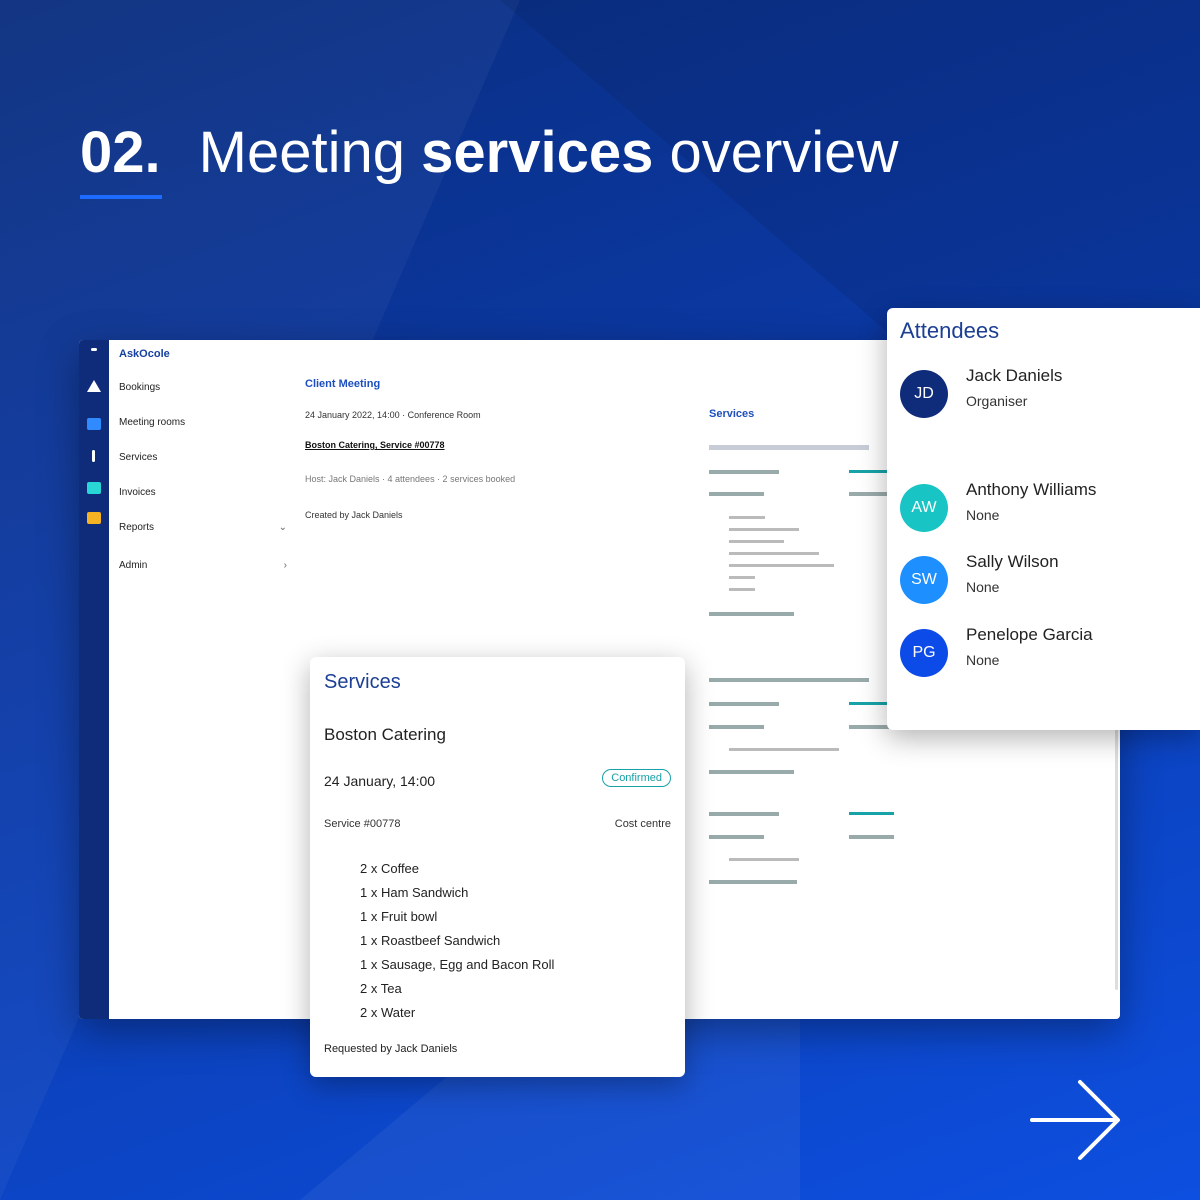 This screenshot has height=1200, width=1200. Describe the element at coordinates (93, 456) in the screenshot. I see `info-icon` at that location.